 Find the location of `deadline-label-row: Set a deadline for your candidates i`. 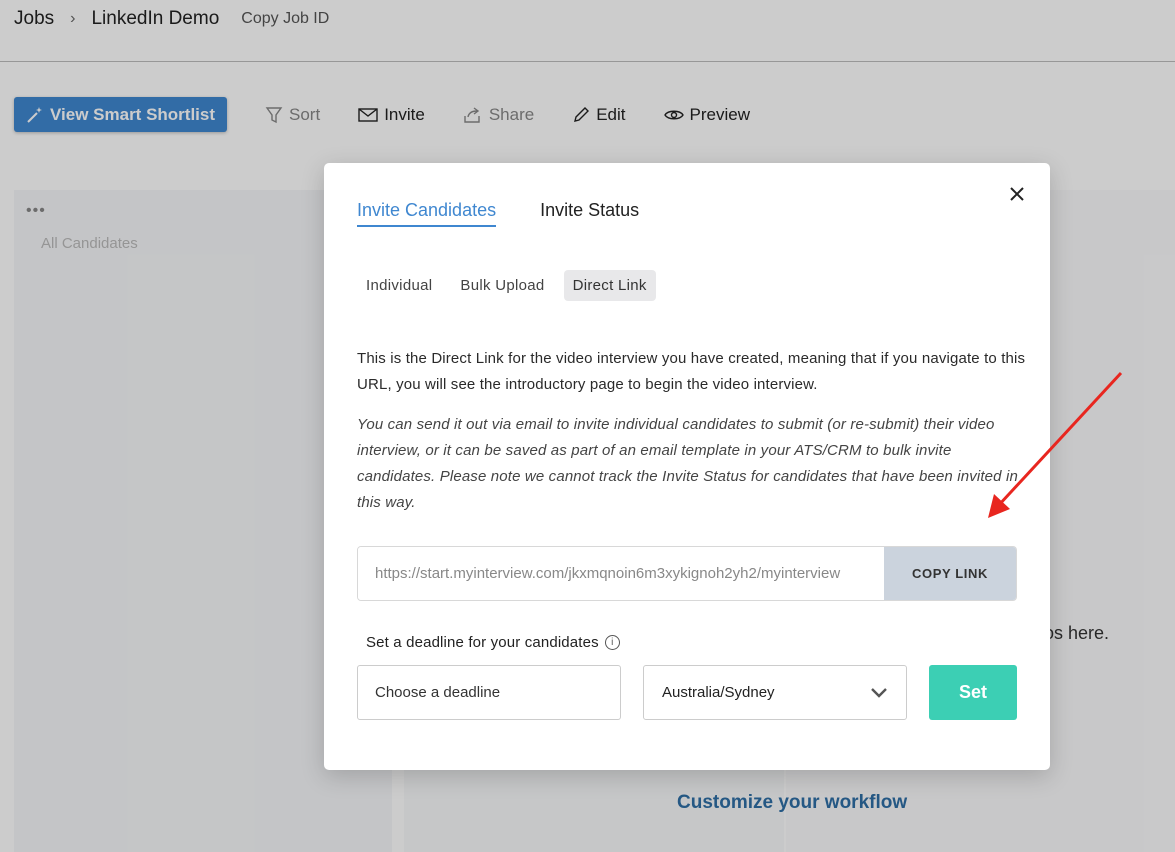

deadline-label-row: Set a deadline for your candidates i is located at coordinates (493, 642).